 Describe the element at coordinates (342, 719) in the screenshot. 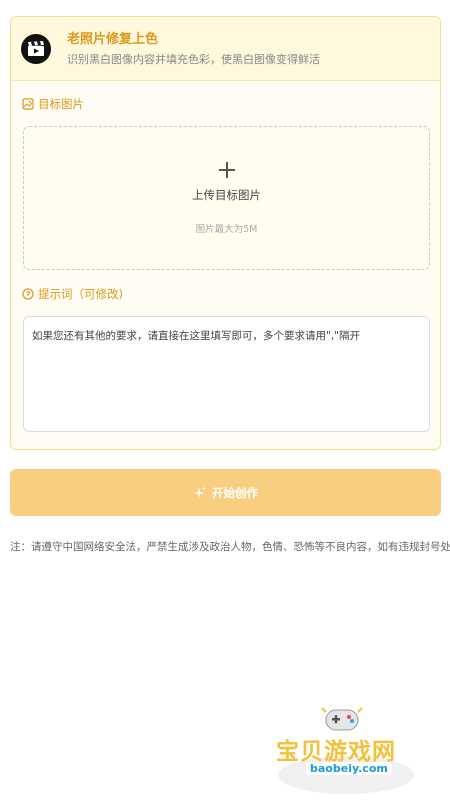

I see `gamepad-icon` at that location.